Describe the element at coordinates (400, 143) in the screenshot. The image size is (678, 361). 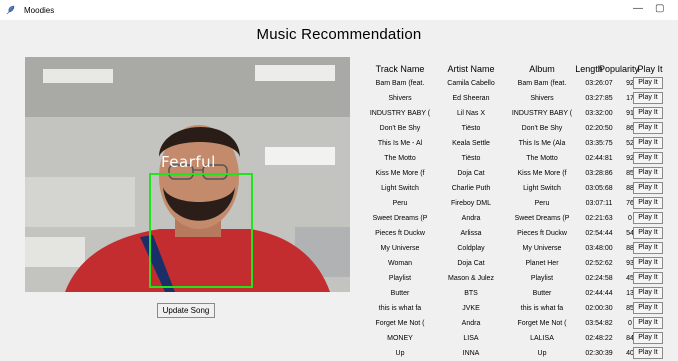
I see `track-name-cell: This Is Me - Al` at that location.